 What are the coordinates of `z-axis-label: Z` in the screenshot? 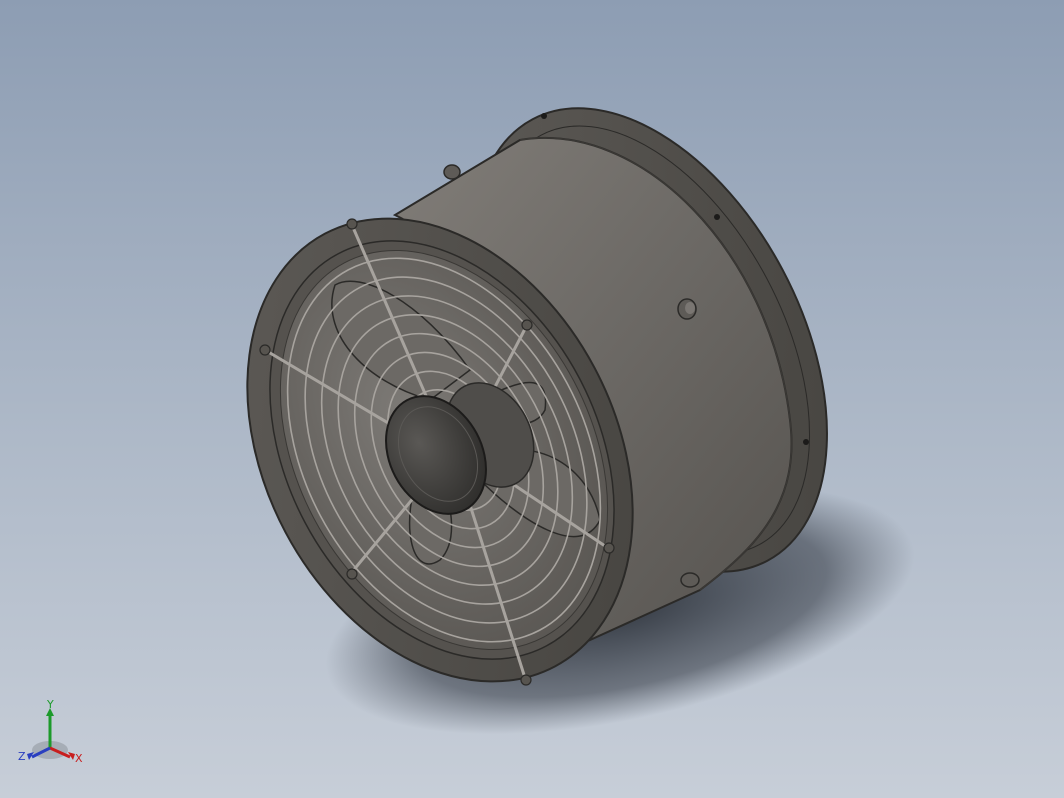 It's located at (22, 756).